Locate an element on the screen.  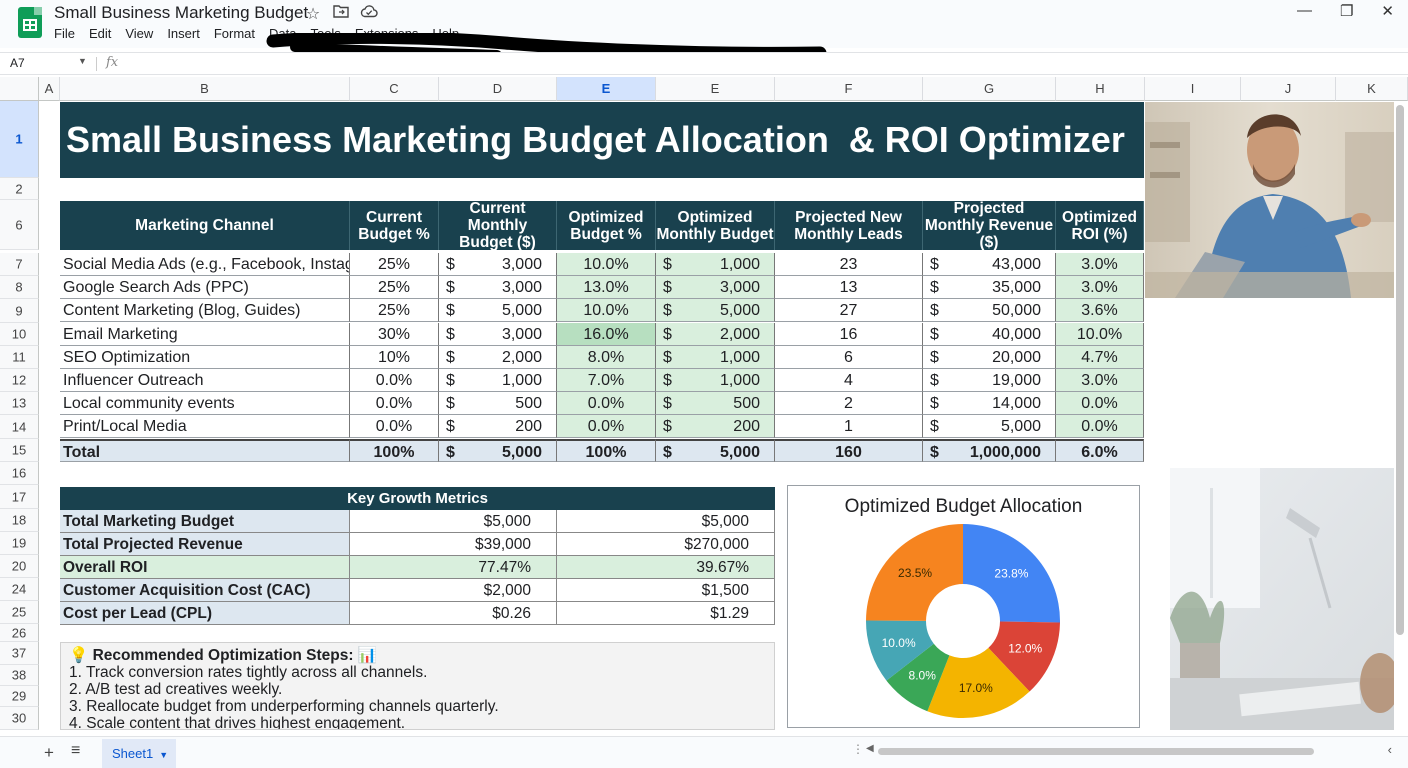
column-header-c: C is located at coordinates (394, 89).